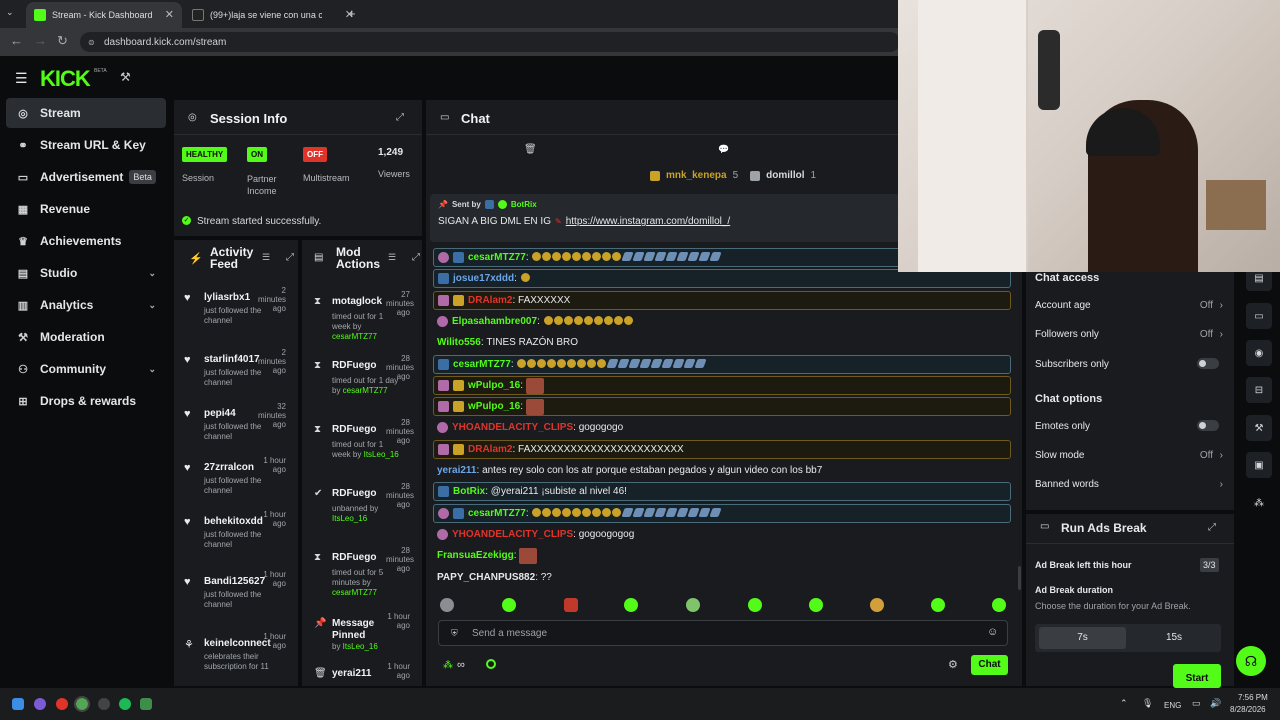 This screenshot has width=1280, height=720. I want to click on sidebar-item-stream: ◎ Stream, so click(86, 113).